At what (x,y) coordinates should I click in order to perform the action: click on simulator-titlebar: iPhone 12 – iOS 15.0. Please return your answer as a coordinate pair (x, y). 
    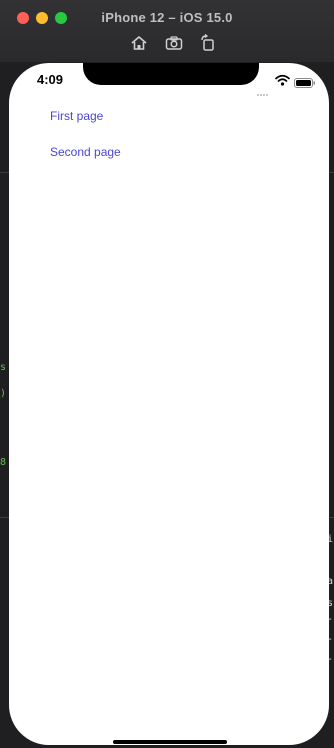
    Looking at the image, I should click on (167, 31).